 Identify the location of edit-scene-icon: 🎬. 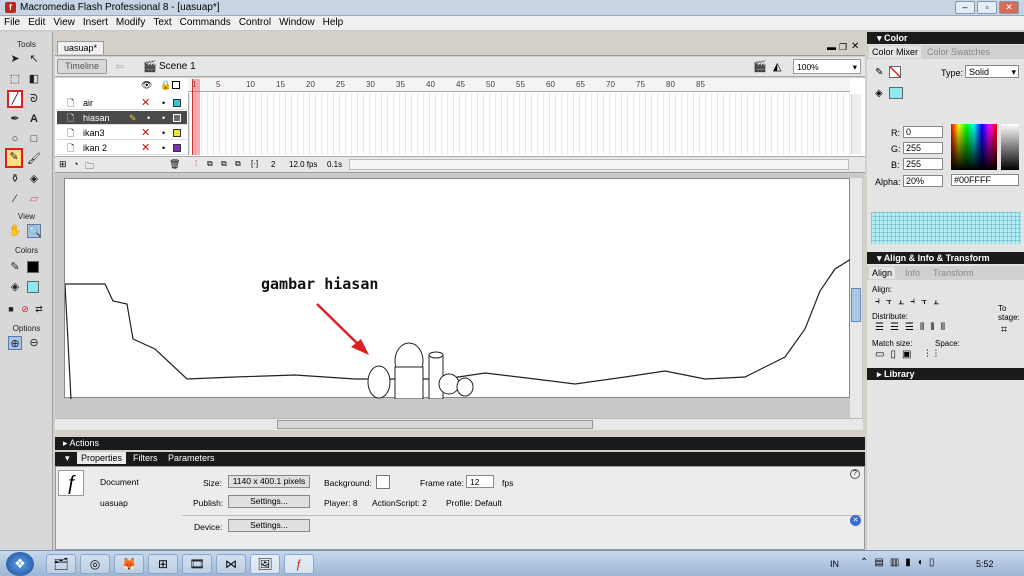
(760, 66).